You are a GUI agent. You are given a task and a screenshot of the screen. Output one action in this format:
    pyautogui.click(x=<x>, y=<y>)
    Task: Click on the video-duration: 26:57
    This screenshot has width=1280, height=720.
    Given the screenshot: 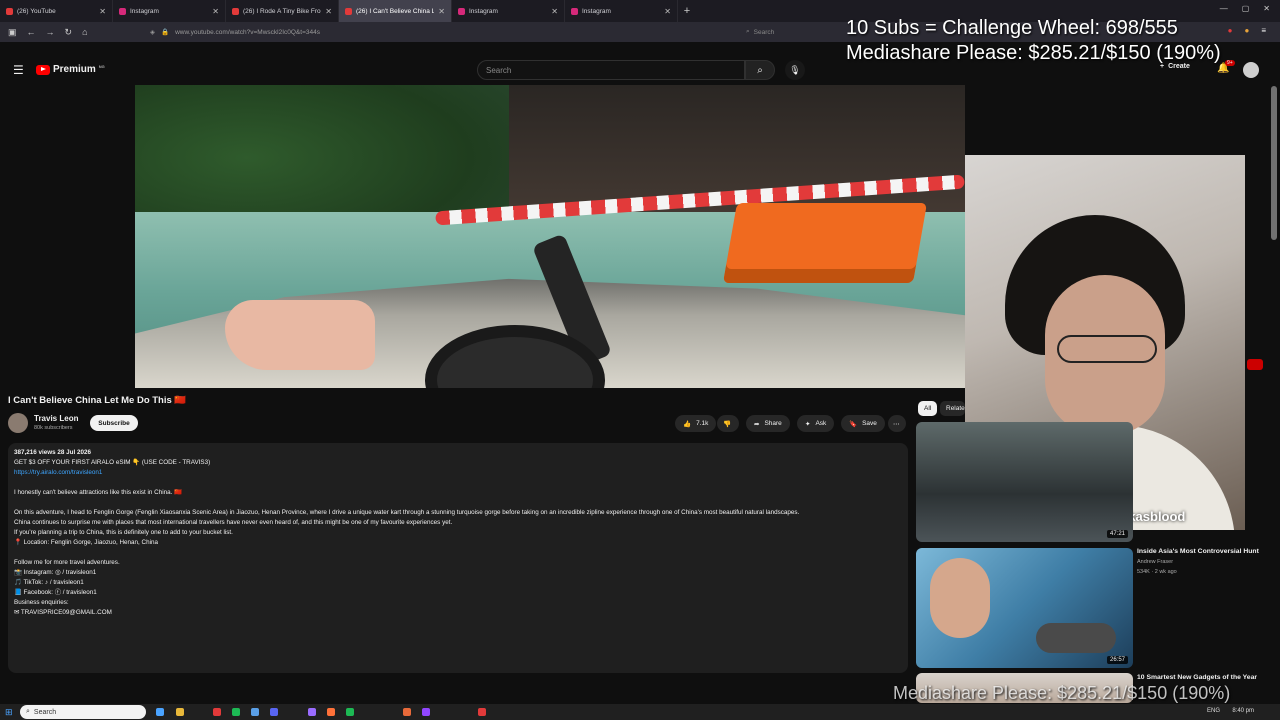 What is the action you would take?
    pyautogui.click(x=1117, y=660)
    